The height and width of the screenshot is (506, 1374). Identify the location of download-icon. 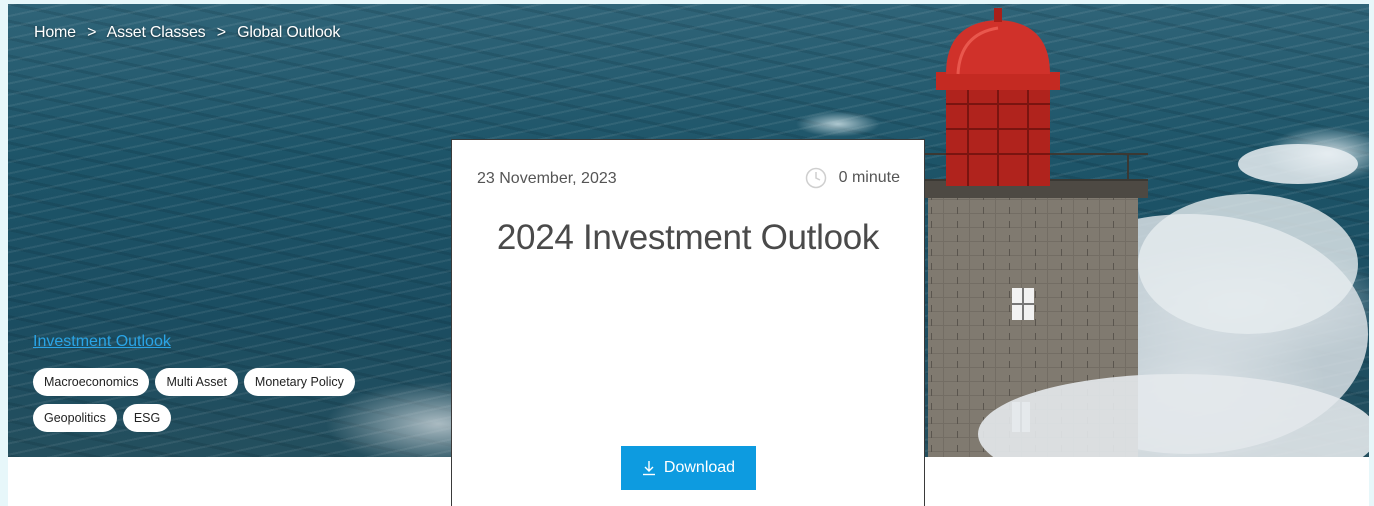
(649, 468).